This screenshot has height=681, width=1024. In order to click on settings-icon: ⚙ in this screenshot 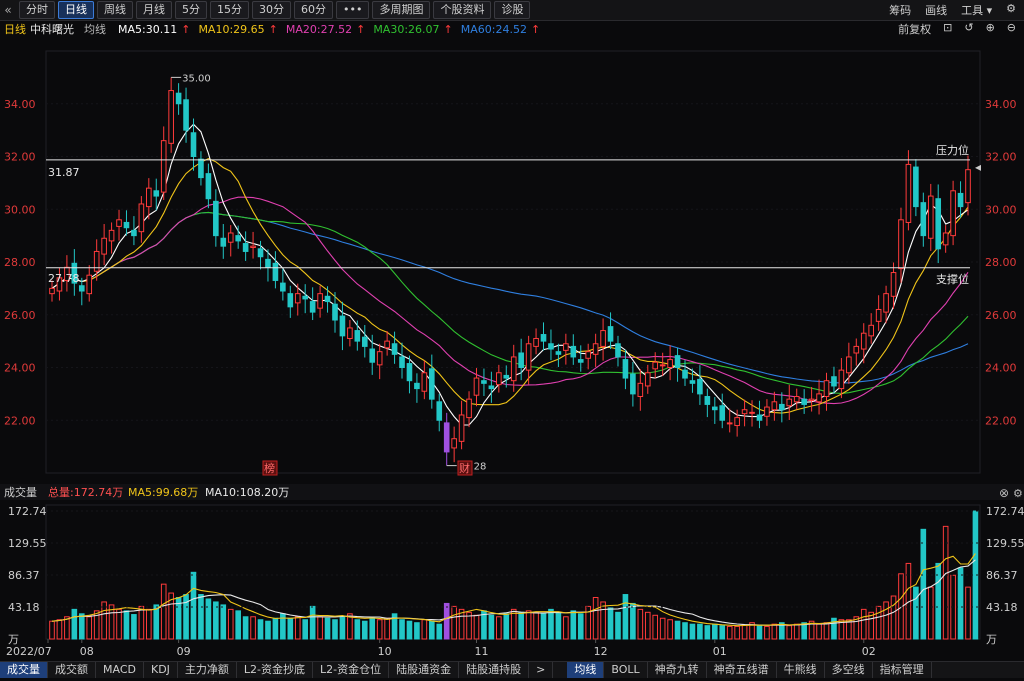, I will do `click(1011, 10)`.